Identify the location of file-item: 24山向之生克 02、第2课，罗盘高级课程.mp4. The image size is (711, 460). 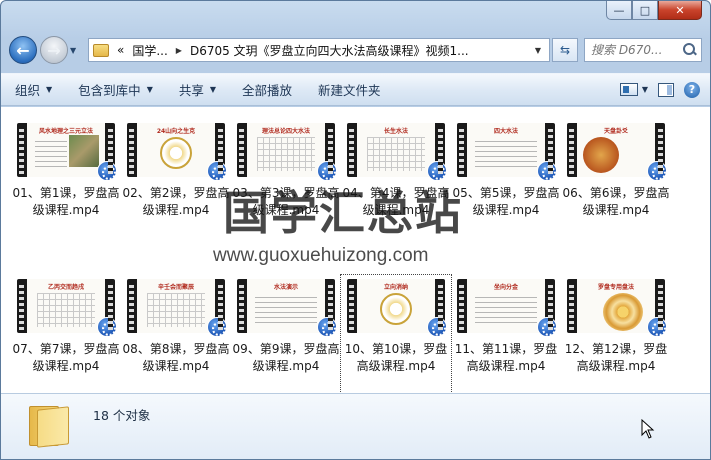
(176, 189).